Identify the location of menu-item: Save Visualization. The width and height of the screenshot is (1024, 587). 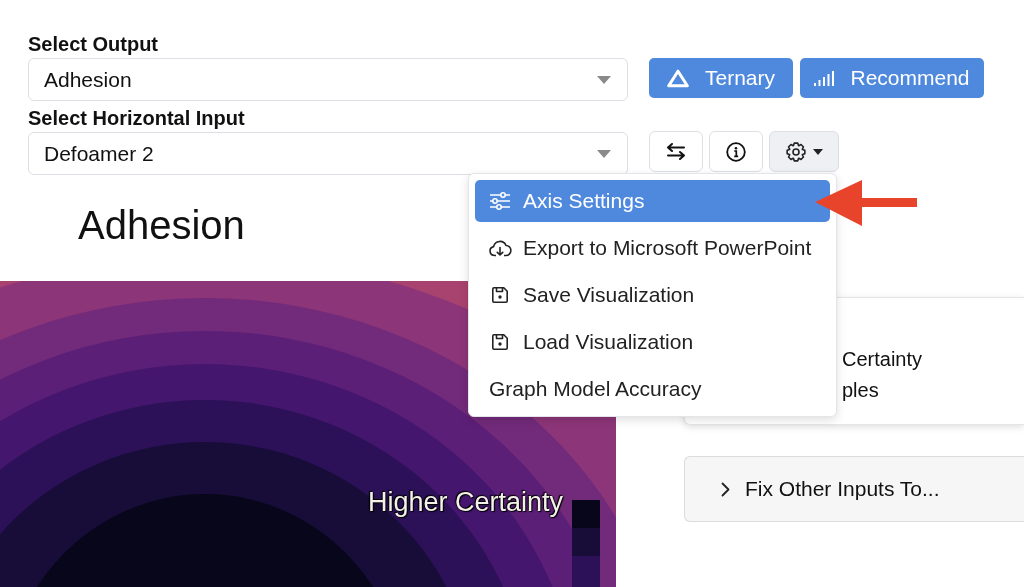
(652, 295).